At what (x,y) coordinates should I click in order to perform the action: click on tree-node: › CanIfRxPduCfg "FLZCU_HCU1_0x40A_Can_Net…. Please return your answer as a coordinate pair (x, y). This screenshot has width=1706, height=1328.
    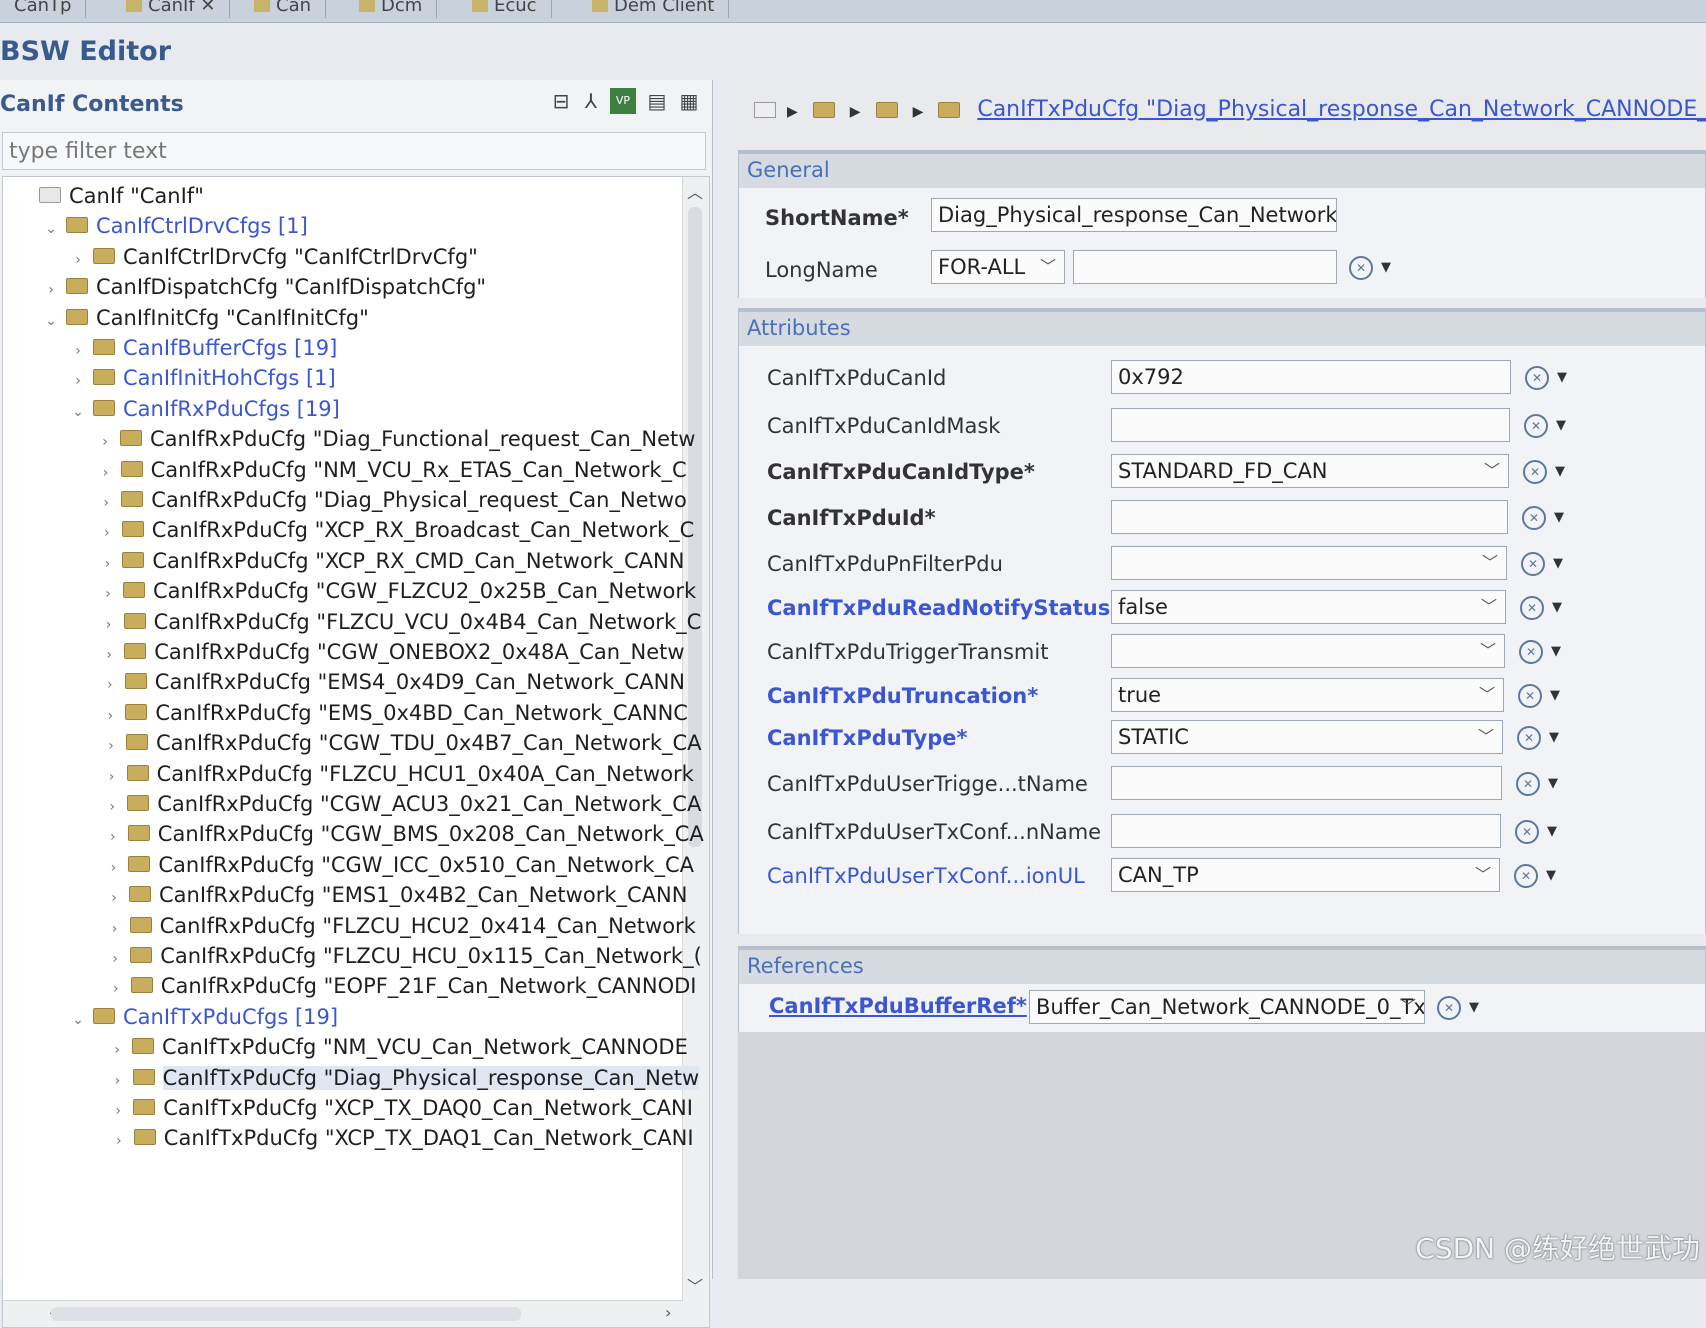
    Looking at the image, I should click on (398, 774).